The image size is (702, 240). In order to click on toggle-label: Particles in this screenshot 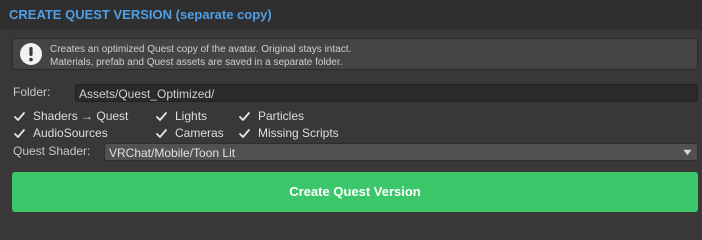, I will do `click(281, 116)`.